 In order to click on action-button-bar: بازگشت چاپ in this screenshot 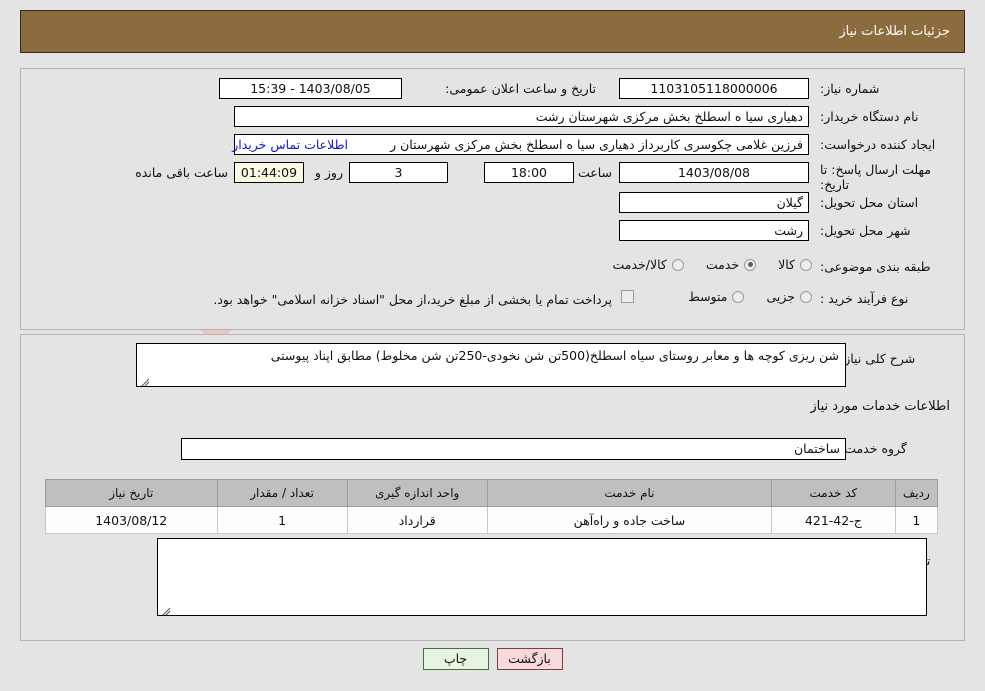, I will do `click(492, 659)`.